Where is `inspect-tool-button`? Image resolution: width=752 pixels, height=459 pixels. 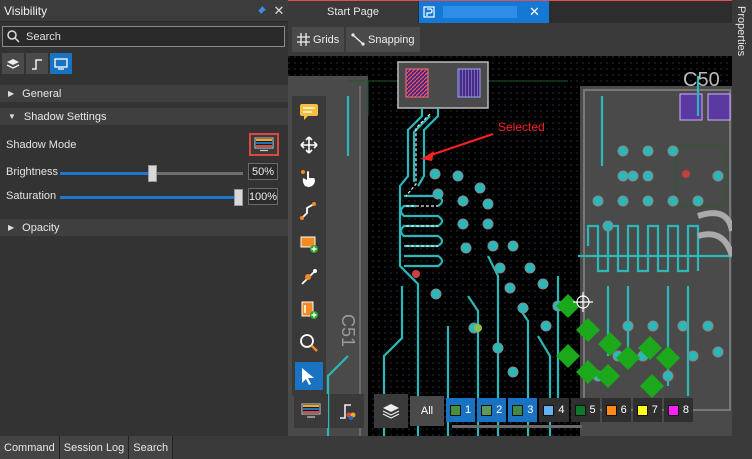
inspect-tool-button is located at coordinates (309, 343).